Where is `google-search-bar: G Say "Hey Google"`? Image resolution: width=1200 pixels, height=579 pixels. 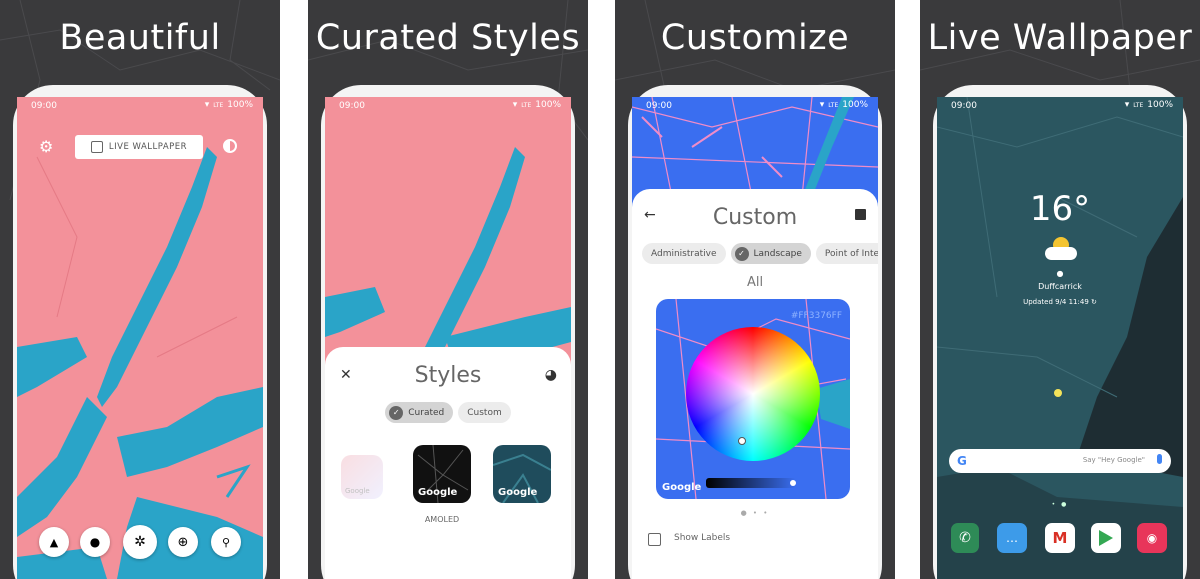
google-search-bar: G Say "Hey Google" is located at coordinates (1060, 461).